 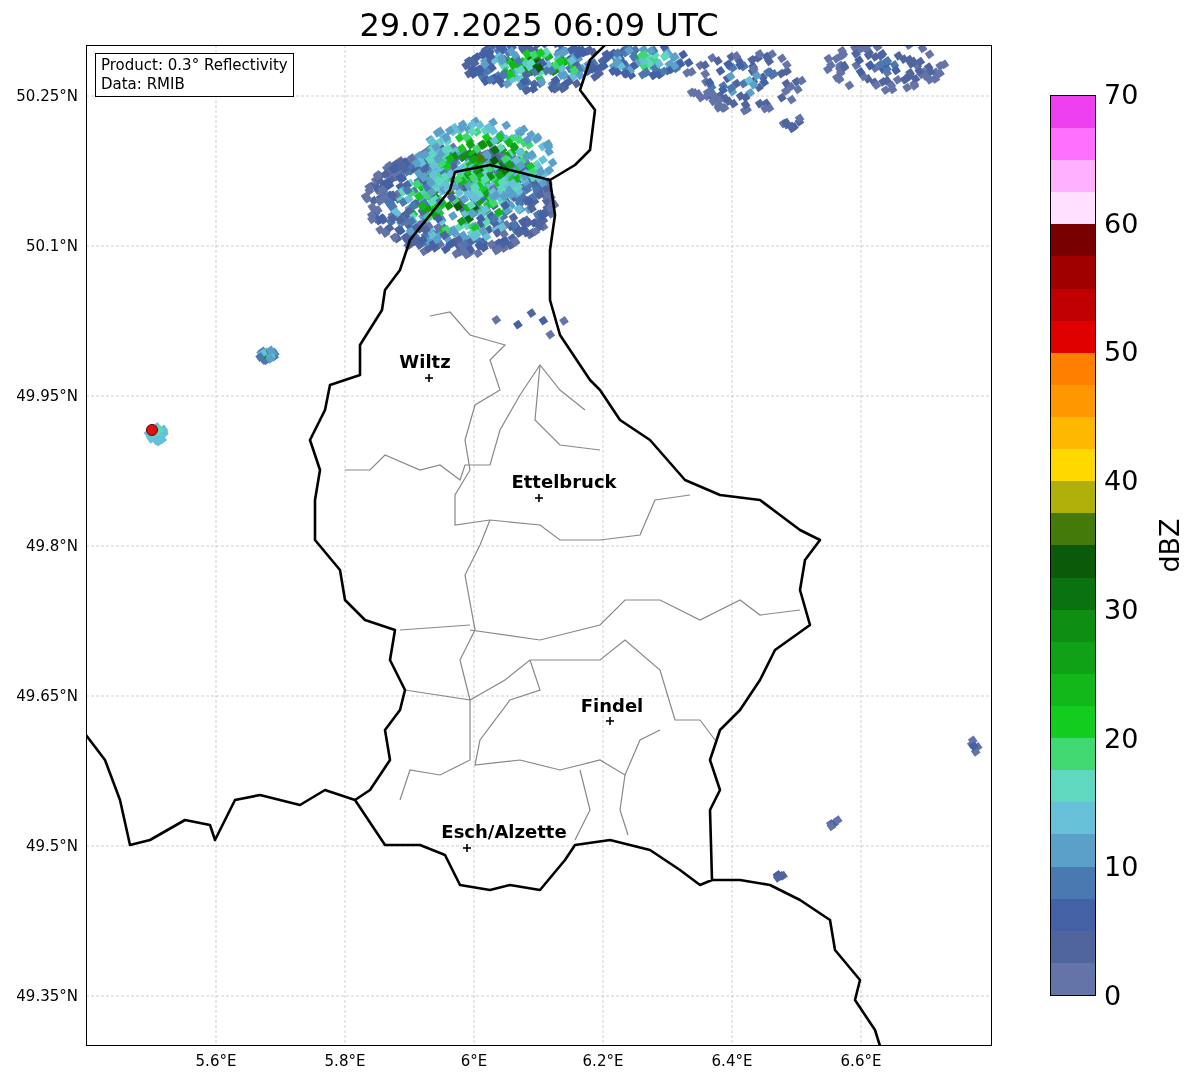 I want to click on axis-label: 6.4°E, so click(x=732, y=1061).